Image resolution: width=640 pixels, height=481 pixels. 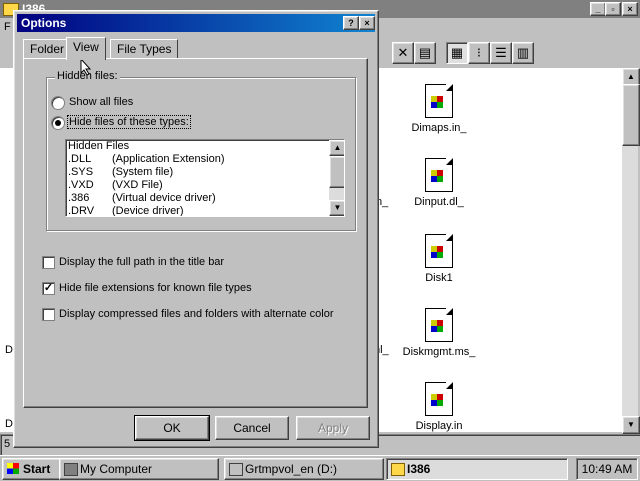 What do you see at coordinates (291, 469) in the screenshot?
I see `task-label: Grtmpvol_en (D:)` at bounding box center [291, 469].